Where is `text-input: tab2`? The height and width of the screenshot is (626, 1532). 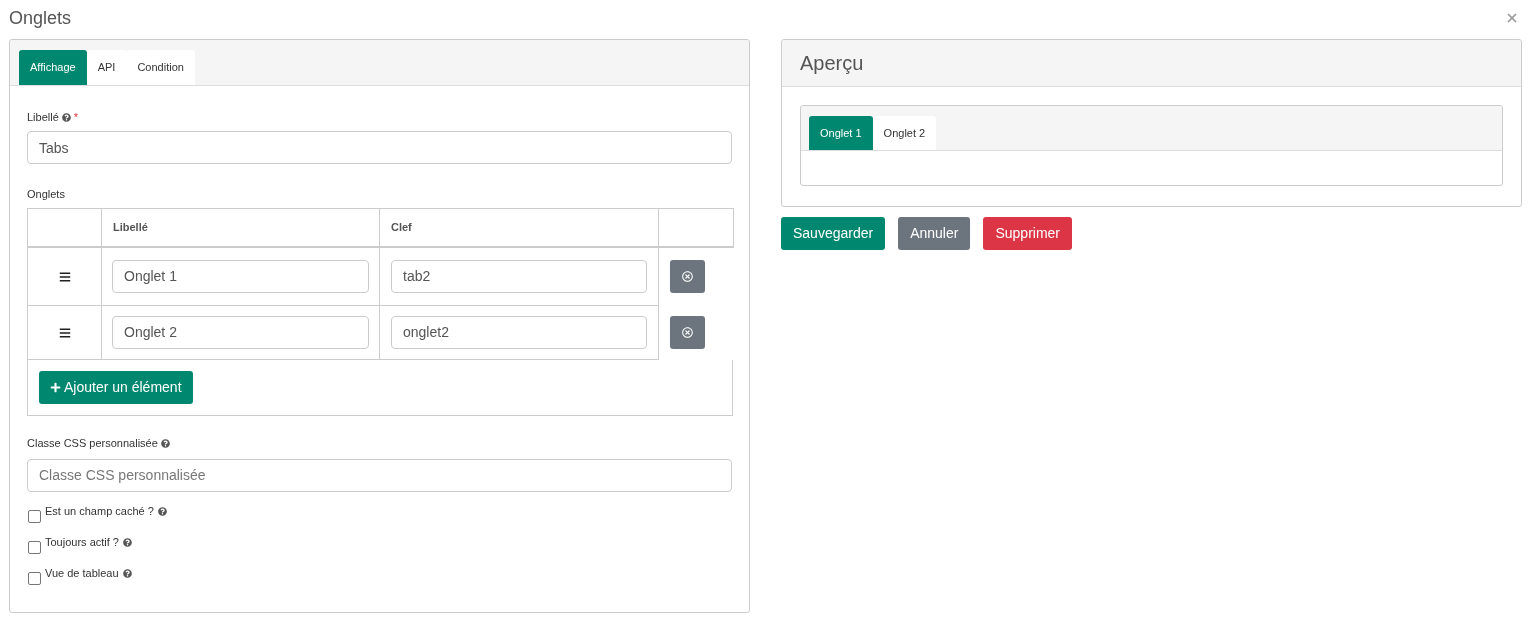
text-input: tab2 is located at coordinates (519, 276).